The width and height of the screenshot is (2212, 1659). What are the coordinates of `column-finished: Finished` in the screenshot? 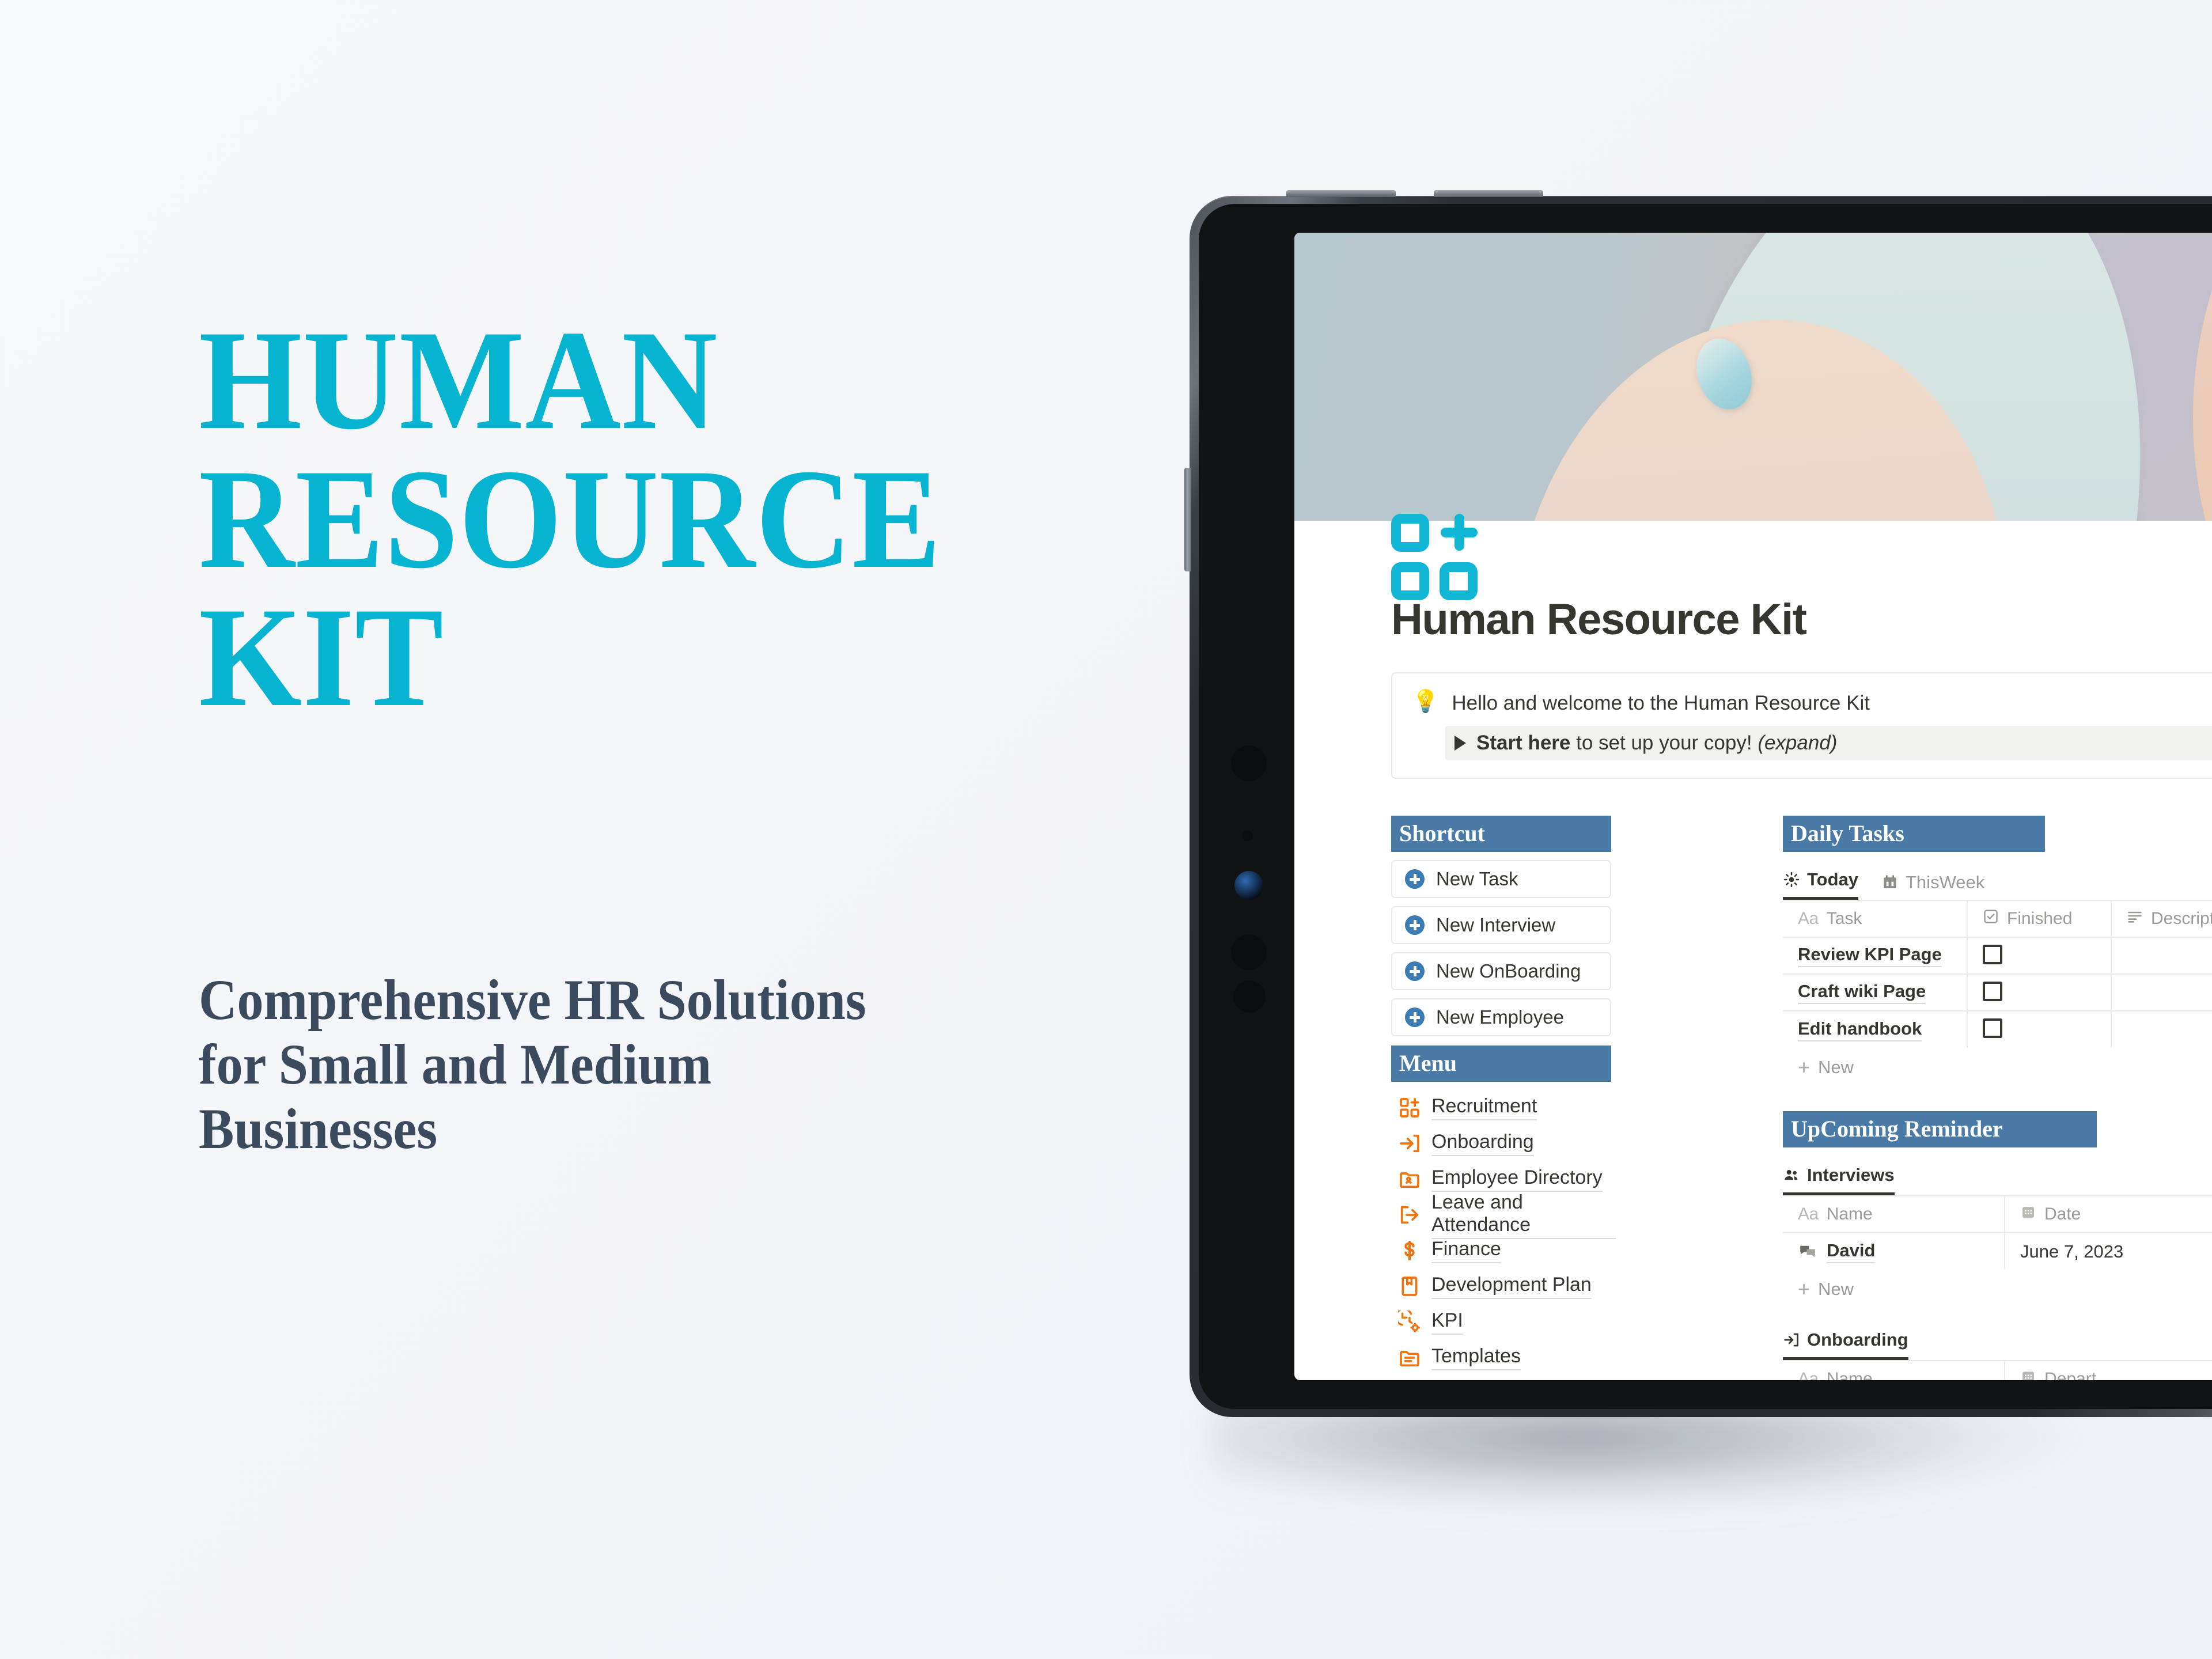 It's located at (2039, 919).